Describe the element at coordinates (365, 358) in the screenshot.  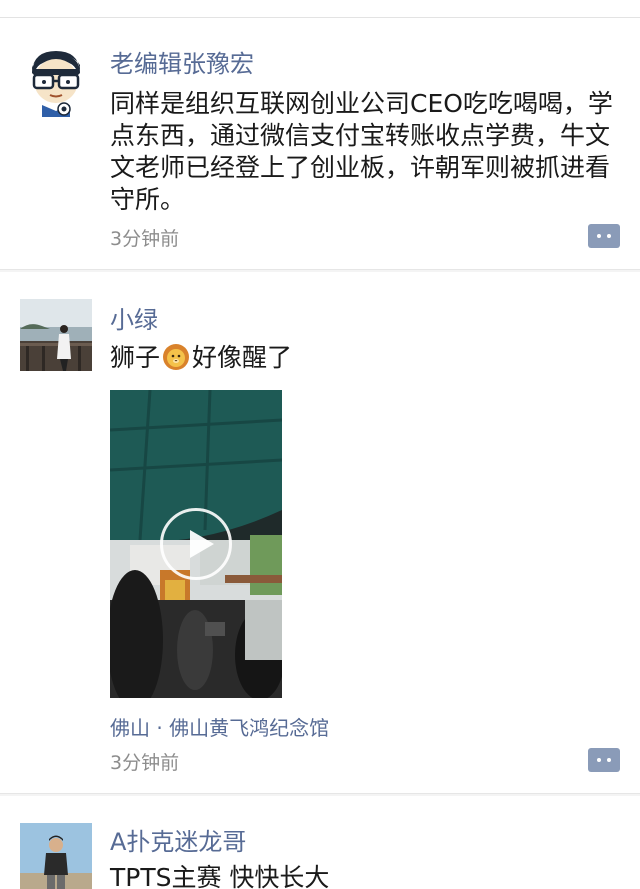
I see `post-text: 狮子 好像醒了` at that location.